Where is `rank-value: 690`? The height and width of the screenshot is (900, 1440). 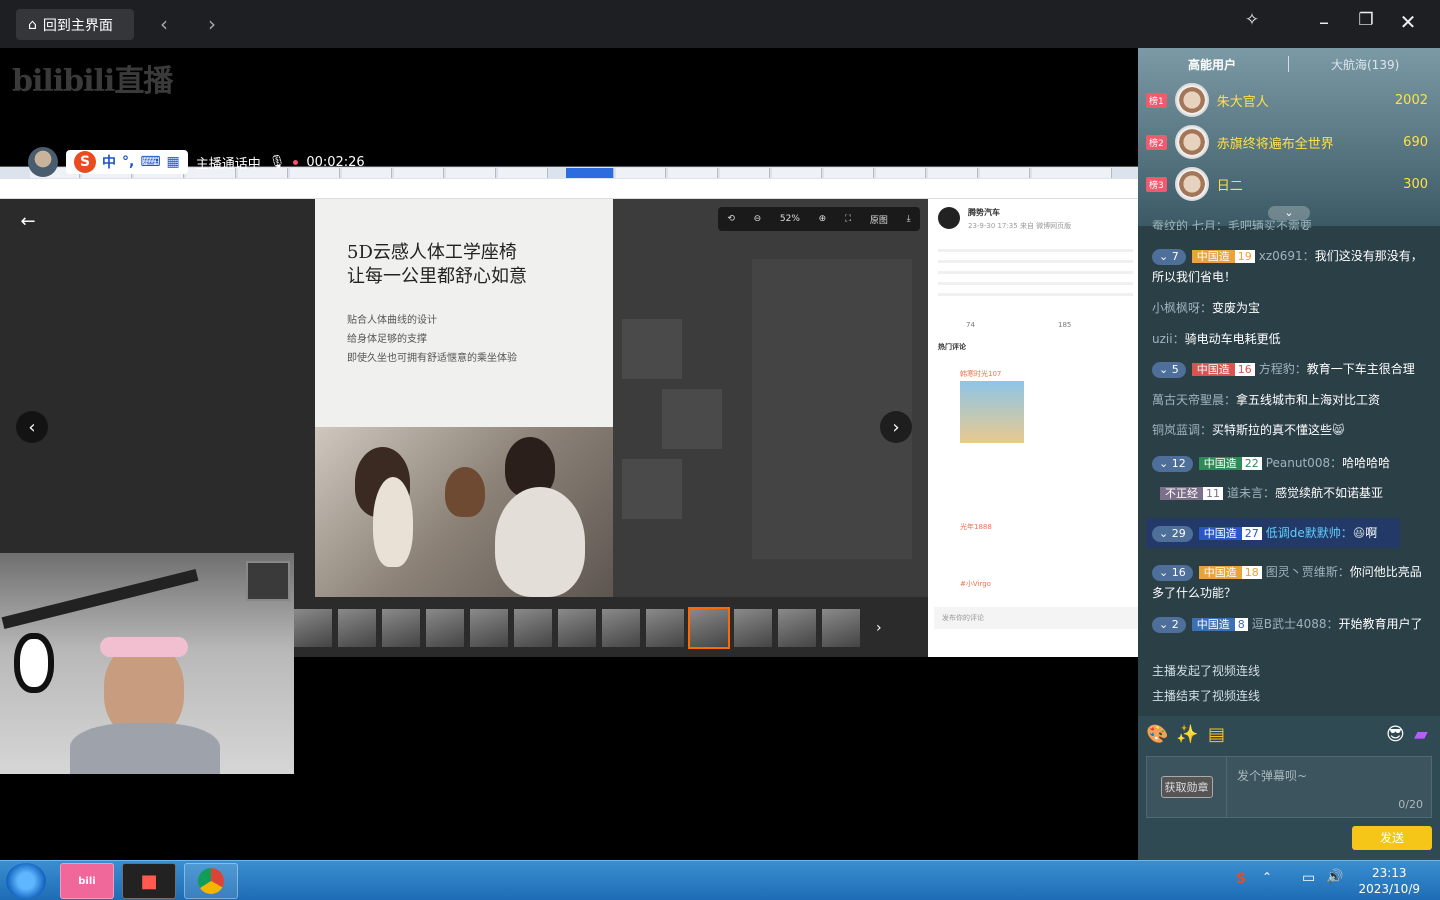
rank-value: 690 is located at coordinates (1415, 142).